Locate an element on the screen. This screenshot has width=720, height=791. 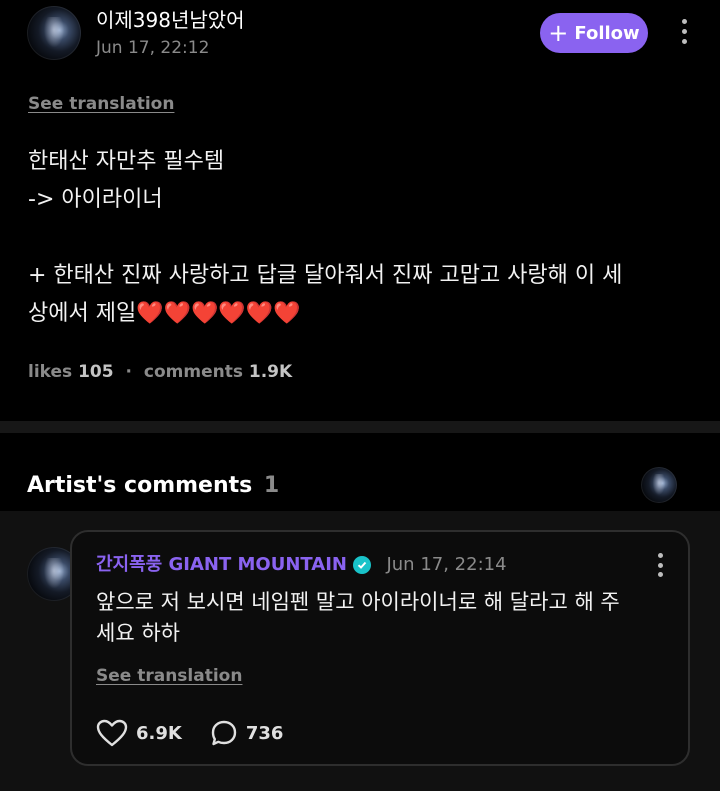
artist-name: 간지폭풍 GIANT MOUNTAIN is located at coordinates (221, 564).